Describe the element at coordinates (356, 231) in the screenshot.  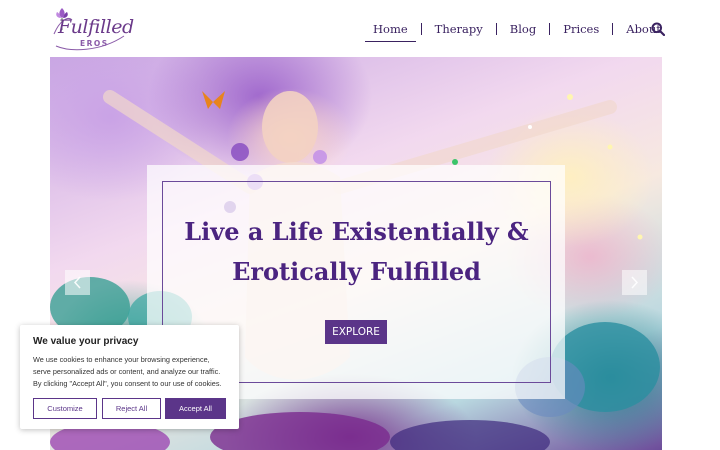
I see `hero-title-line1: Live a Life Existentially &` at that location.